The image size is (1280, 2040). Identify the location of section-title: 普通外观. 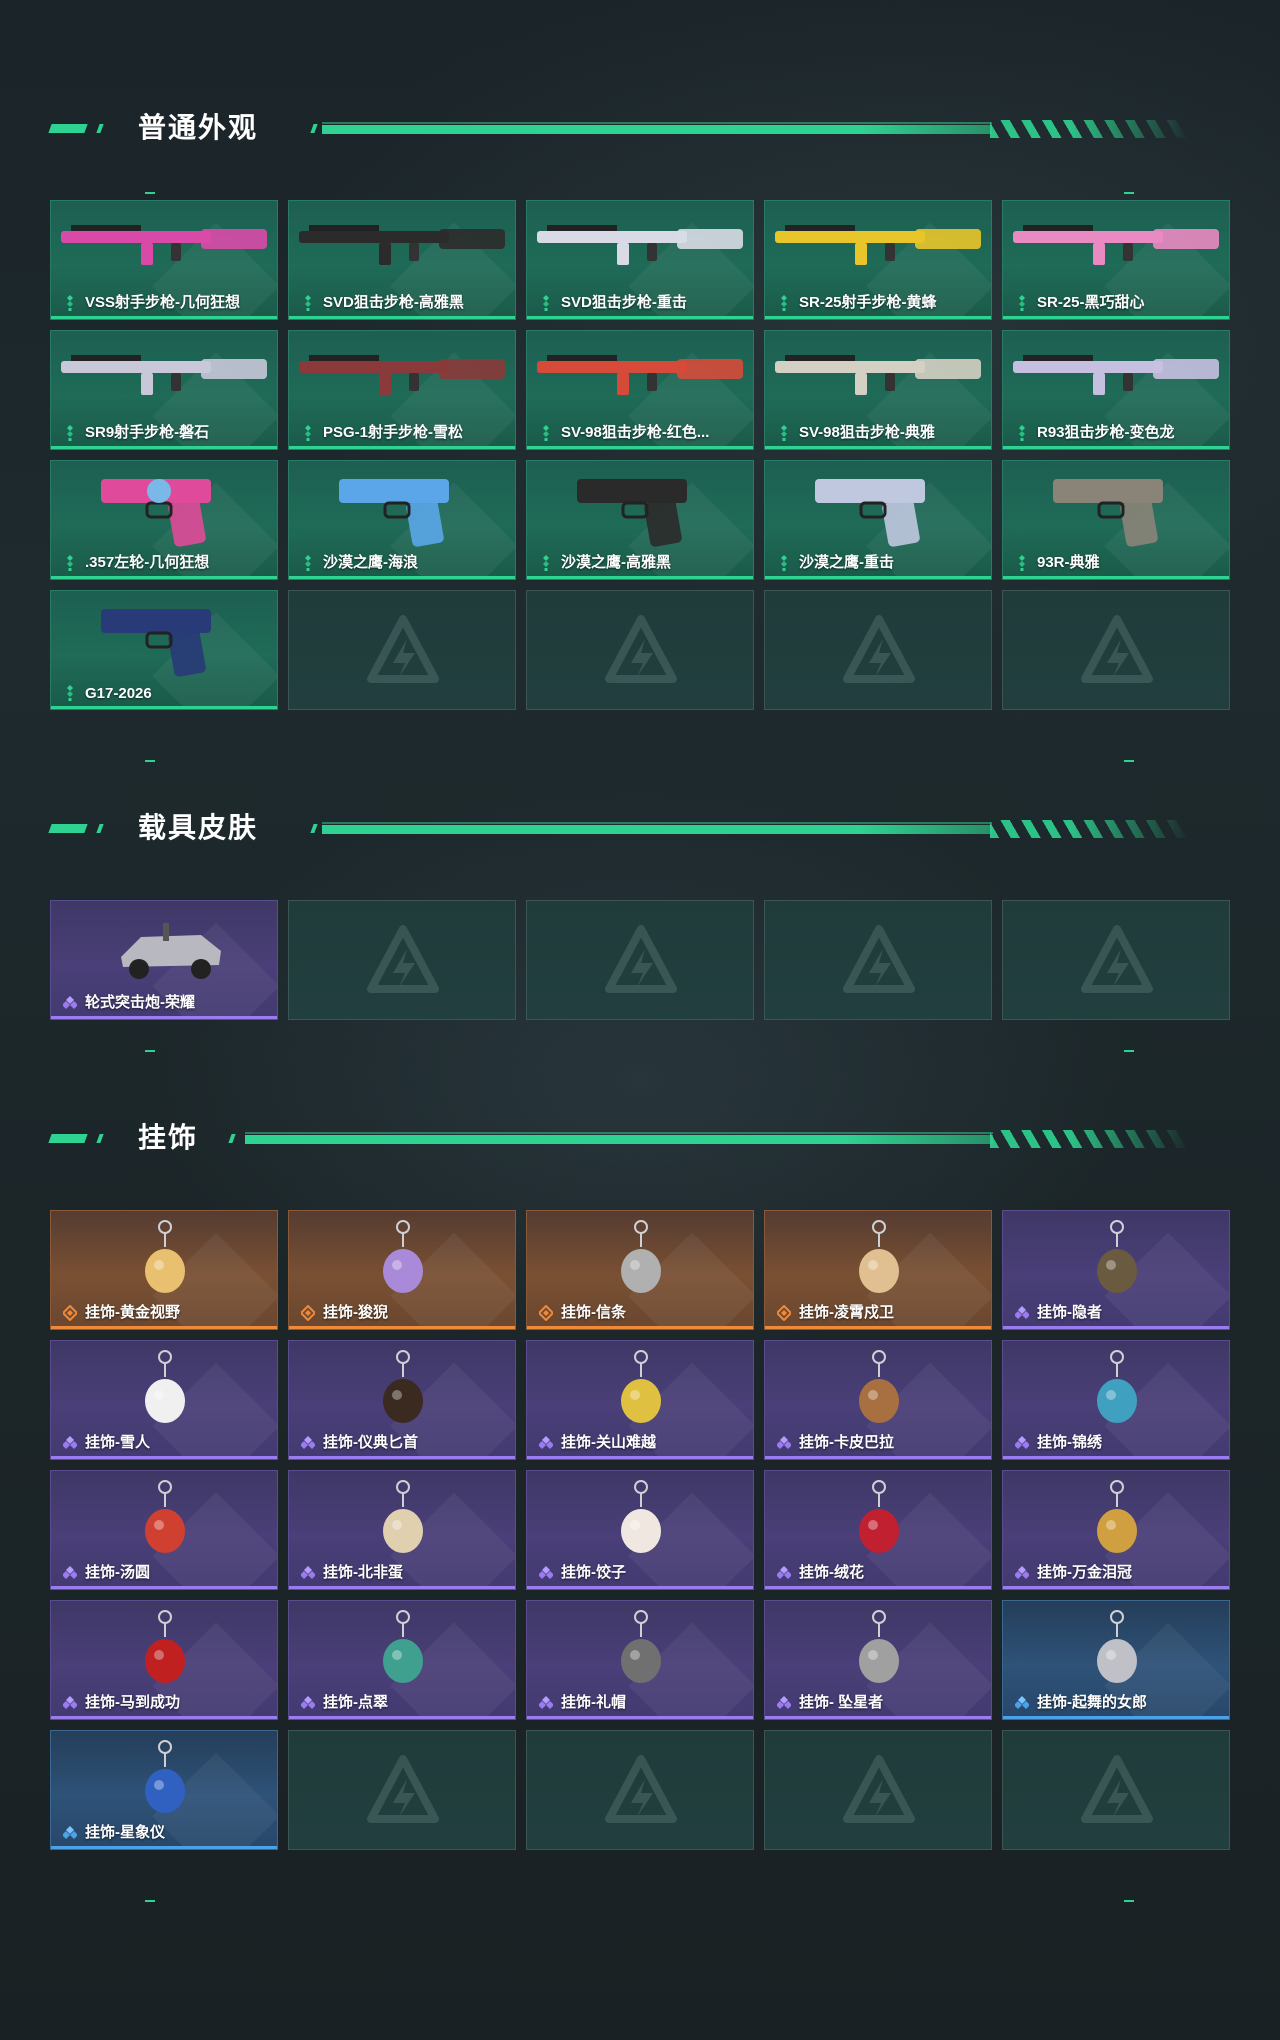
(198, 127).